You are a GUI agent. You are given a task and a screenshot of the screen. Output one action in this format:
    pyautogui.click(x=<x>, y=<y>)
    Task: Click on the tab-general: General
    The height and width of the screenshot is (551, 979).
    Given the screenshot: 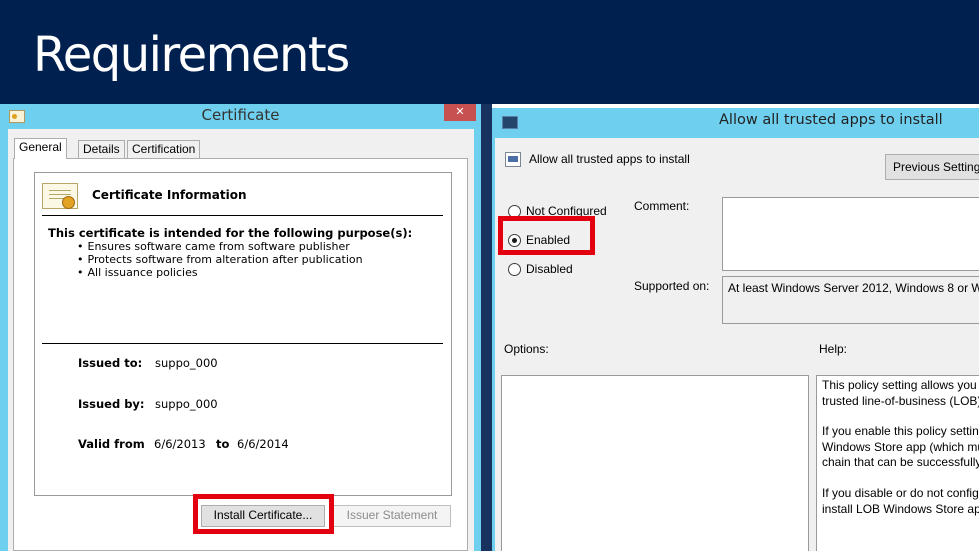 What is the action you would take?
    pyautogui.click(x=40, y=148)
    